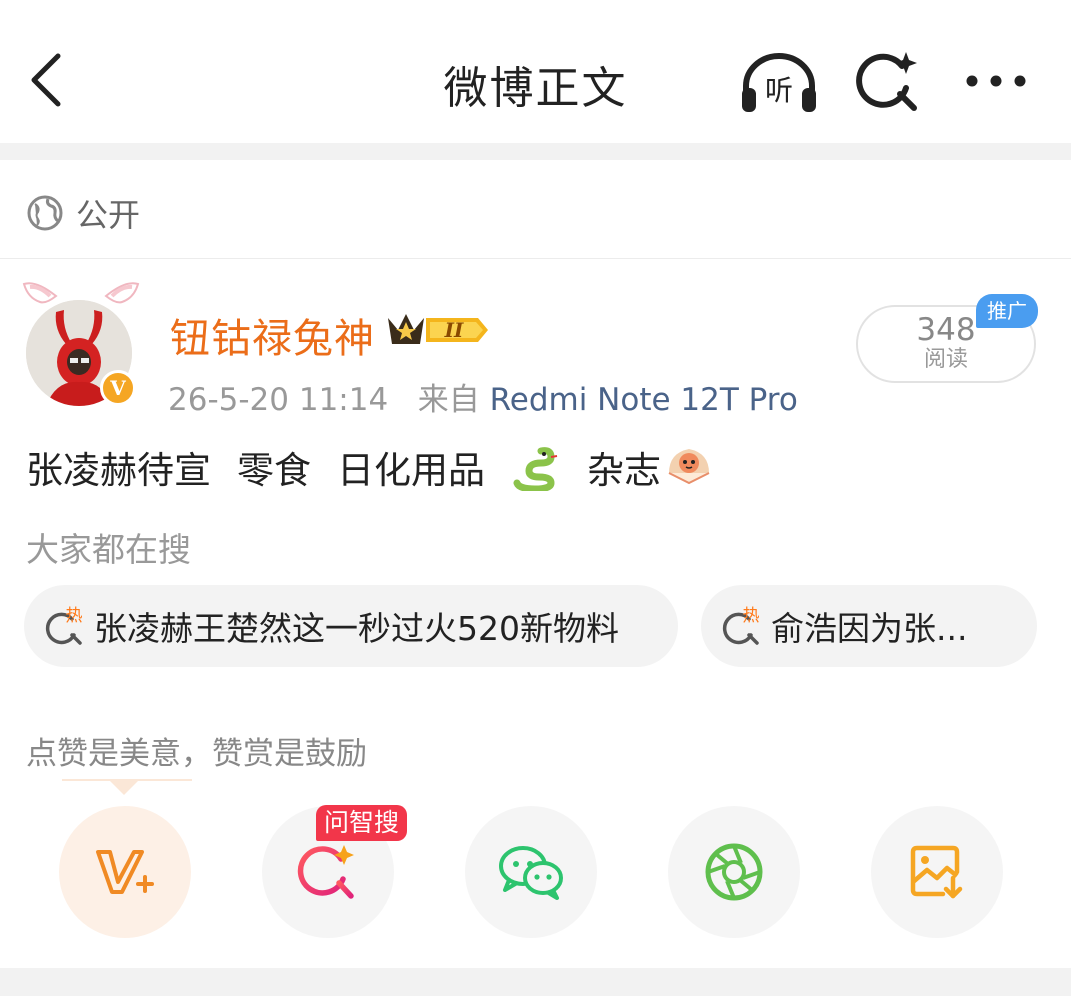  Describe the element at coordinates (483, 396) in the screenshot. I see `post-meta: 26-5-20 11:14 来自 Redmi Note 12T Pro` at that location.